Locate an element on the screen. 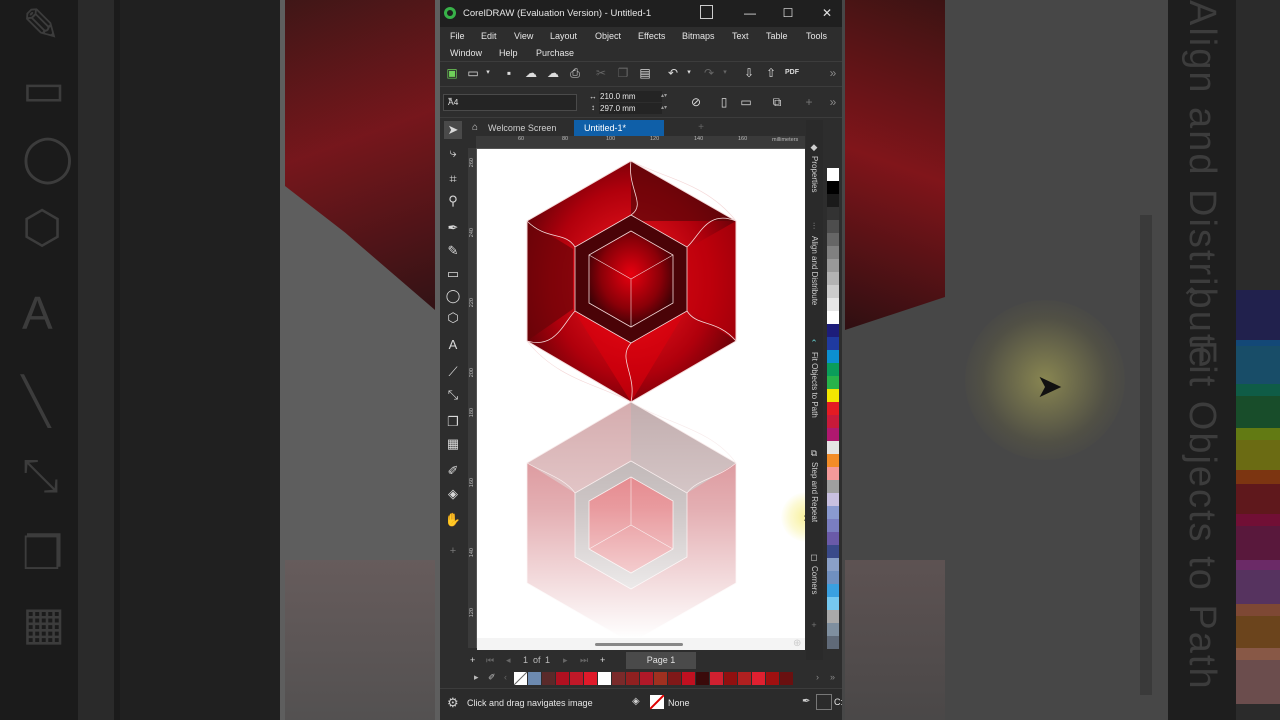  menu-text: Text is located at coordinates (740, 36).